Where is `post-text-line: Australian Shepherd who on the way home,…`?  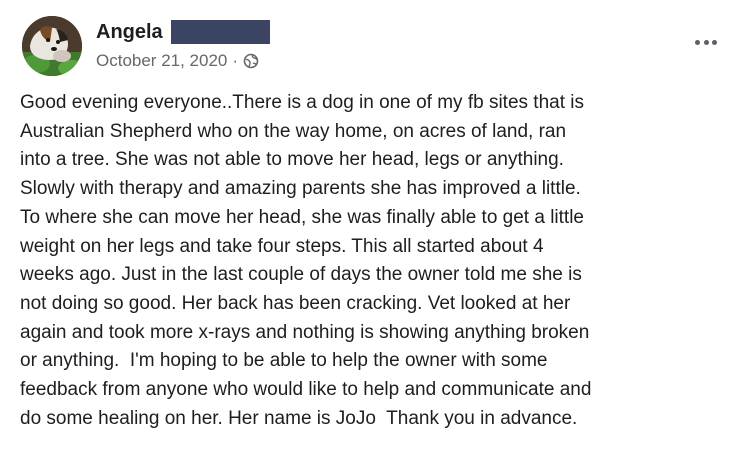
post-text-line: Australian Shepherd who on the way home,… is located at coordinates (293, 131).